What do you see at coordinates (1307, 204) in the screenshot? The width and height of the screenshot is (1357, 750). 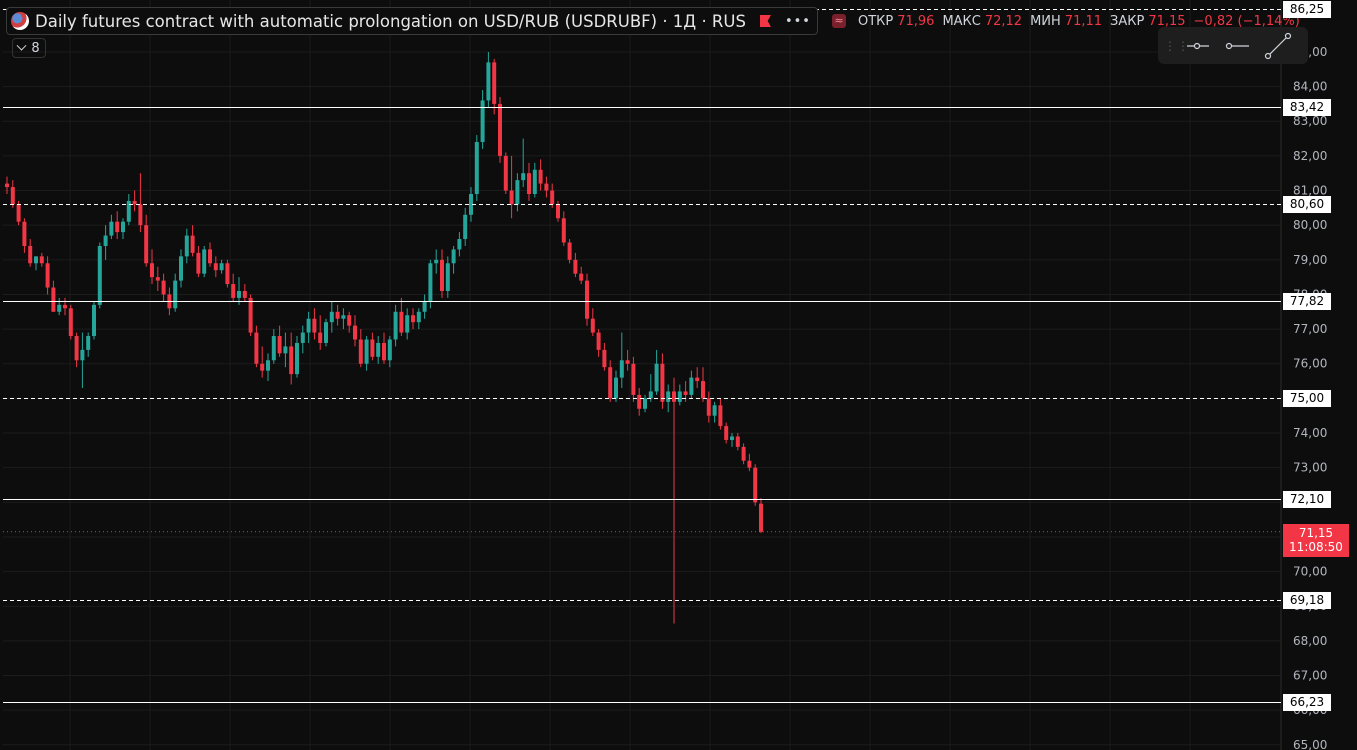 I see `level-price-label: 80,60` at bounding box center [1307, 204].